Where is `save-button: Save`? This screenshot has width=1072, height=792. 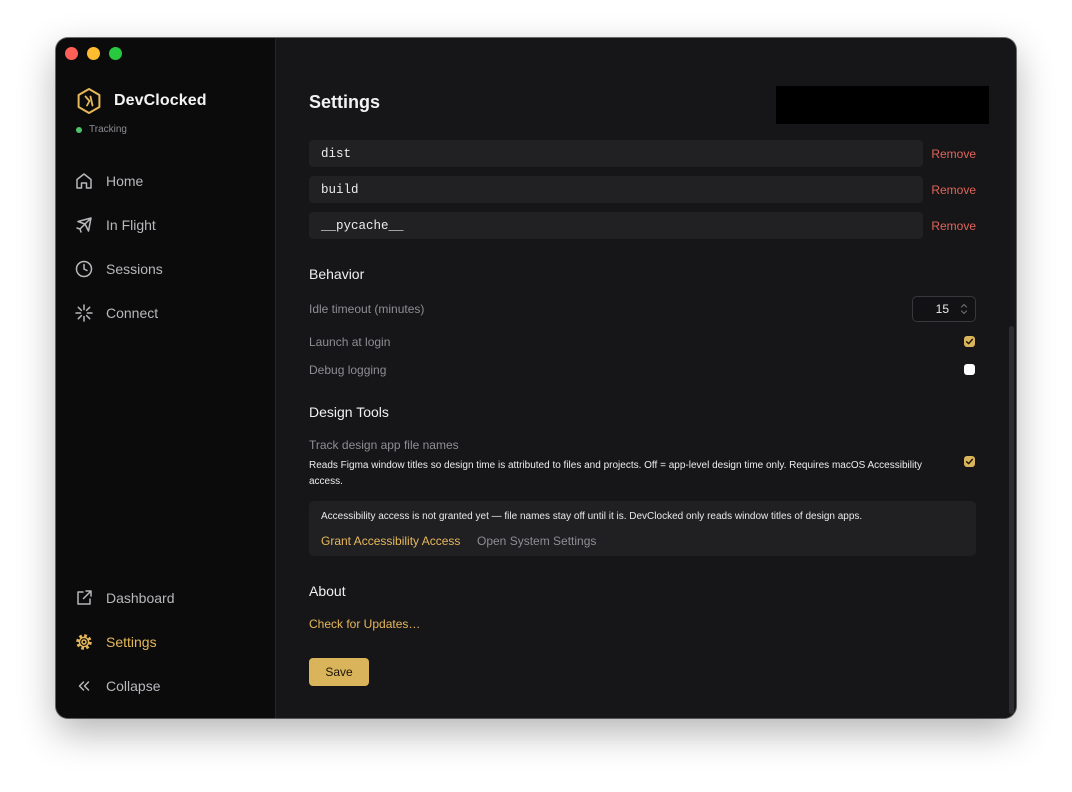
save-button: Save is located at coordinates (339, 672).